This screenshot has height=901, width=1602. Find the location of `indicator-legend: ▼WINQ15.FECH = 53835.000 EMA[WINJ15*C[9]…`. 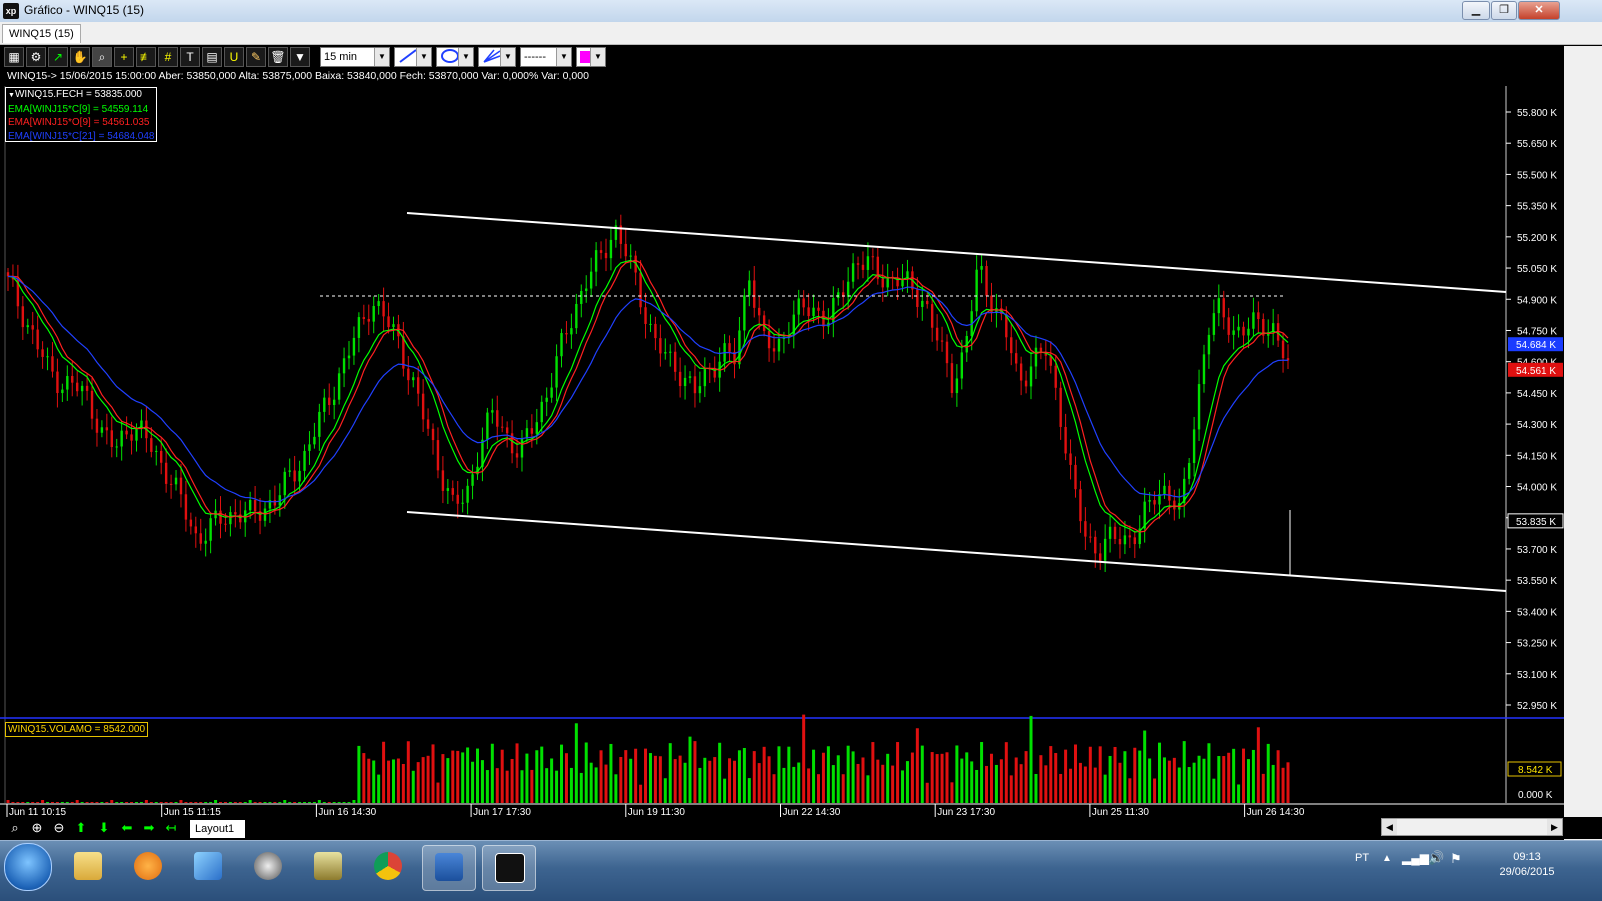

indicator-legend: ▼WINQ15.FECH = 53835.000 EMA[WINJ15*C[9]… is located at coordinates (81, 114).